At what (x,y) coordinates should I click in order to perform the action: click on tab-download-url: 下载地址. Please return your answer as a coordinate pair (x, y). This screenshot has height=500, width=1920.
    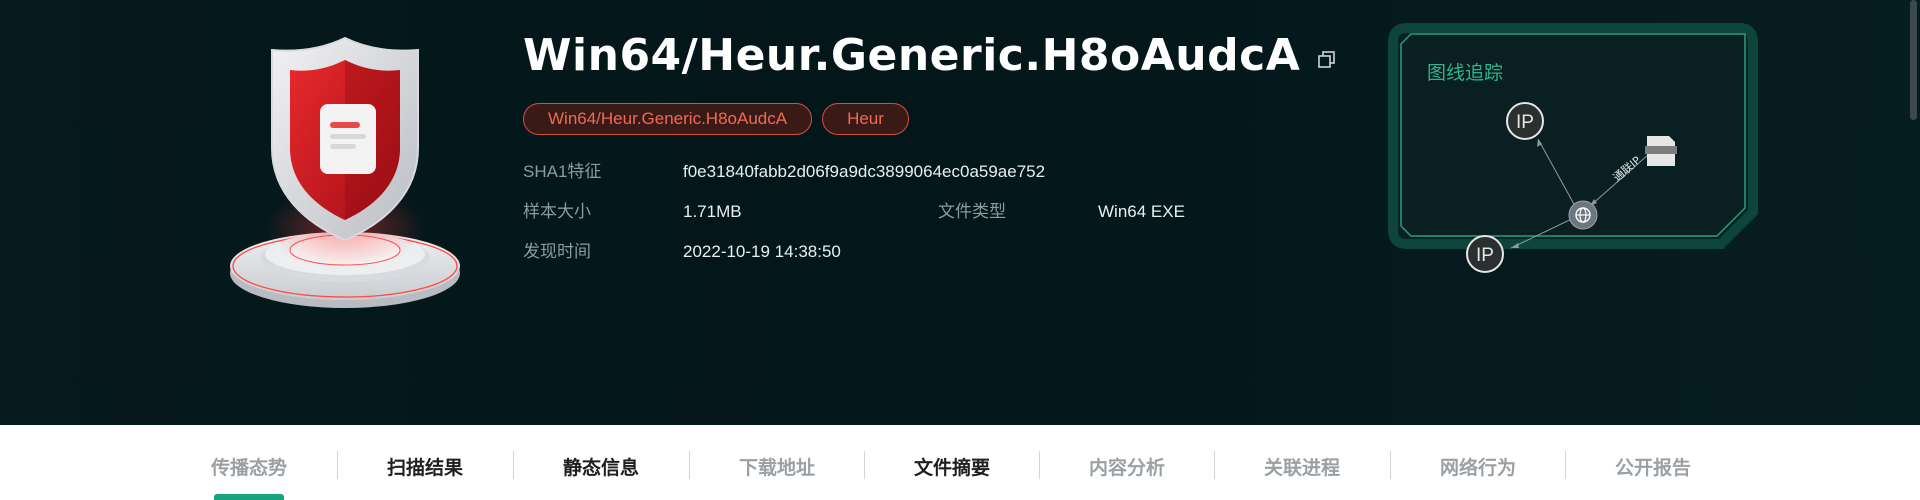
    Looking at the image, I should click on (777, 466).